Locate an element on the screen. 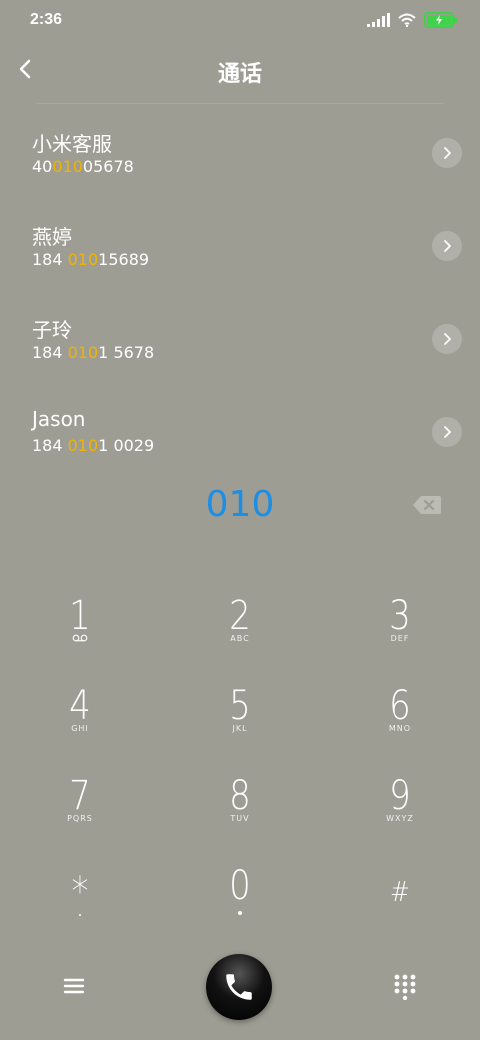 This screenshot has height=1040, width=480. wifi-icon is located at coordinates (407, 20).